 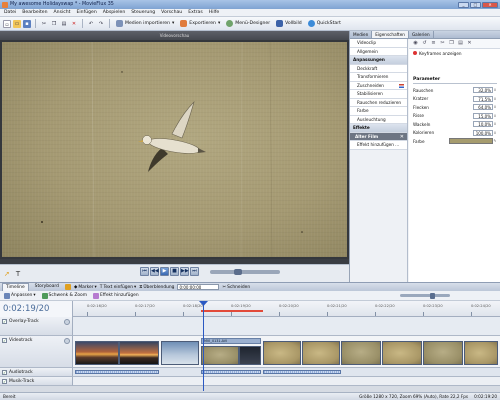 I want to click on transition-time-input: 0:00:00:00, so click(x=198, y=287).